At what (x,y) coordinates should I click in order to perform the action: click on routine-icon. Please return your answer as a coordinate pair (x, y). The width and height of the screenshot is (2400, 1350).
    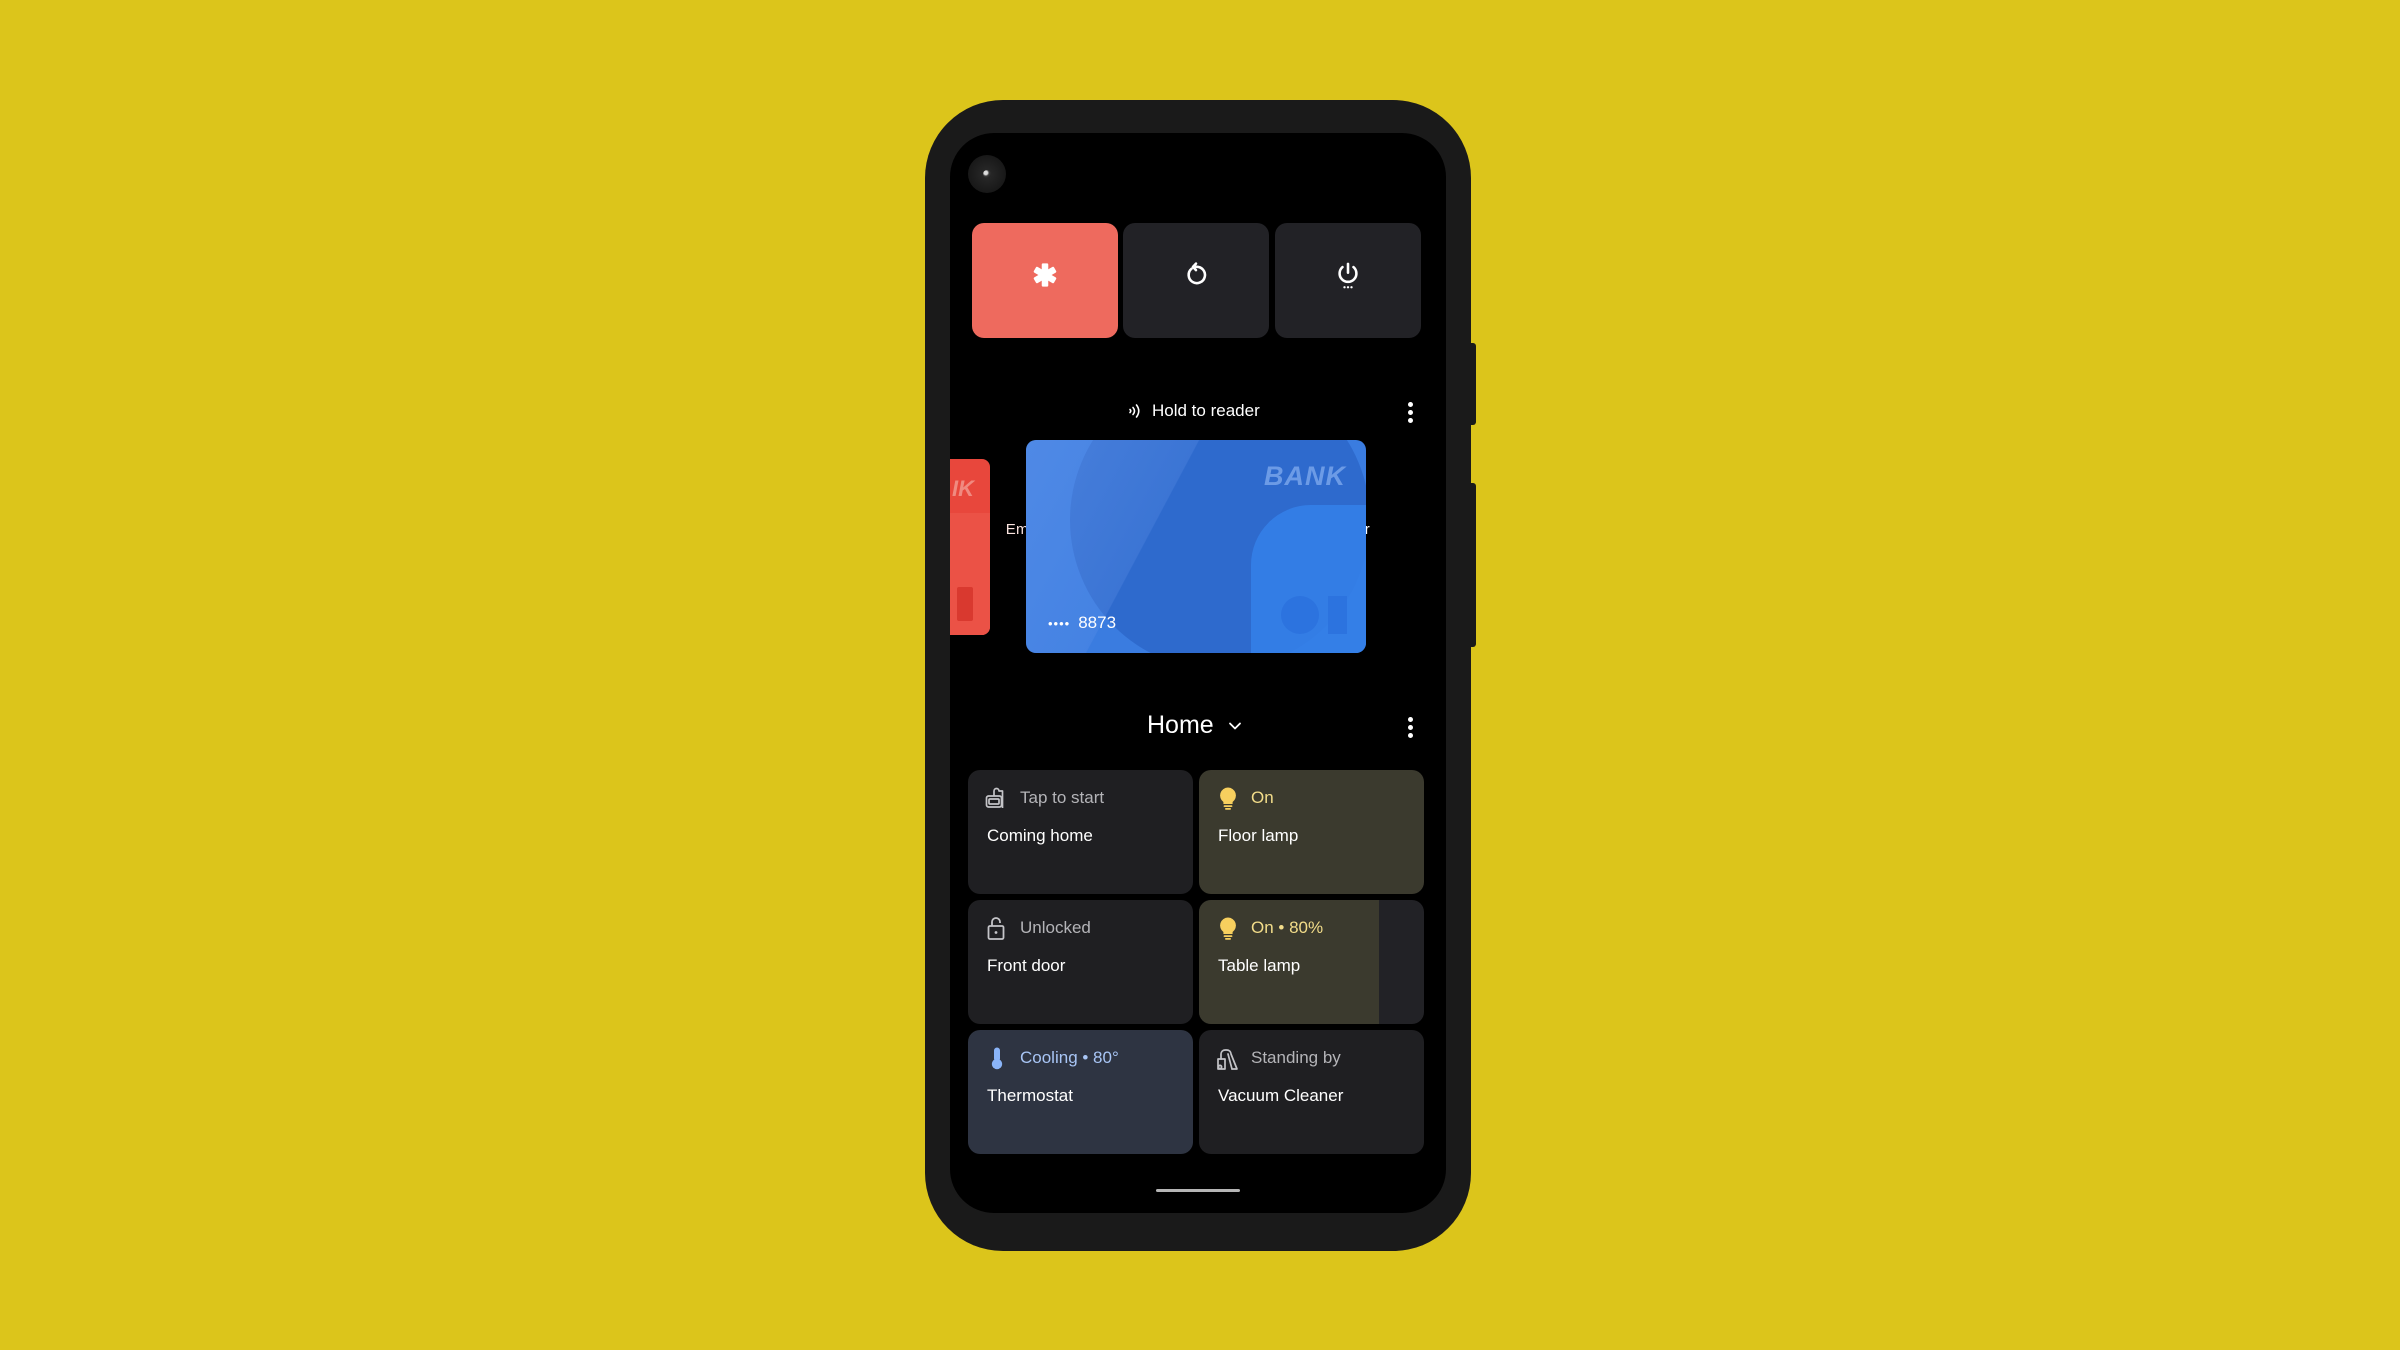
    Looking at the image, I should click on (994, 797).